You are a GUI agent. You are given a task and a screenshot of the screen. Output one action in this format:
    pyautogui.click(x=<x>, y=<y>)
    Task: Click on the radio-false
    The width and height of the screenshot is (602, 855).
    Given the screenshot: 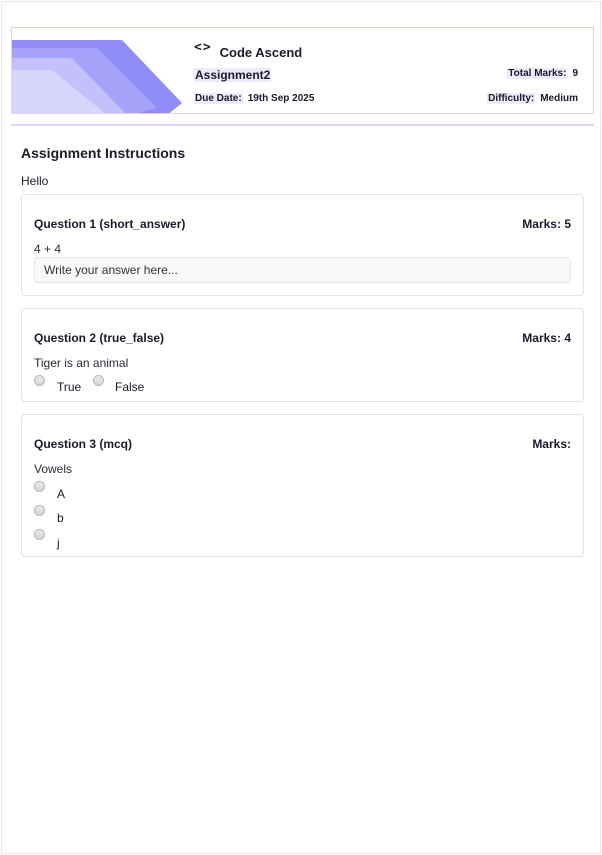 What is the action you would take?
    pyautogui.click(x=98, y=380)
    